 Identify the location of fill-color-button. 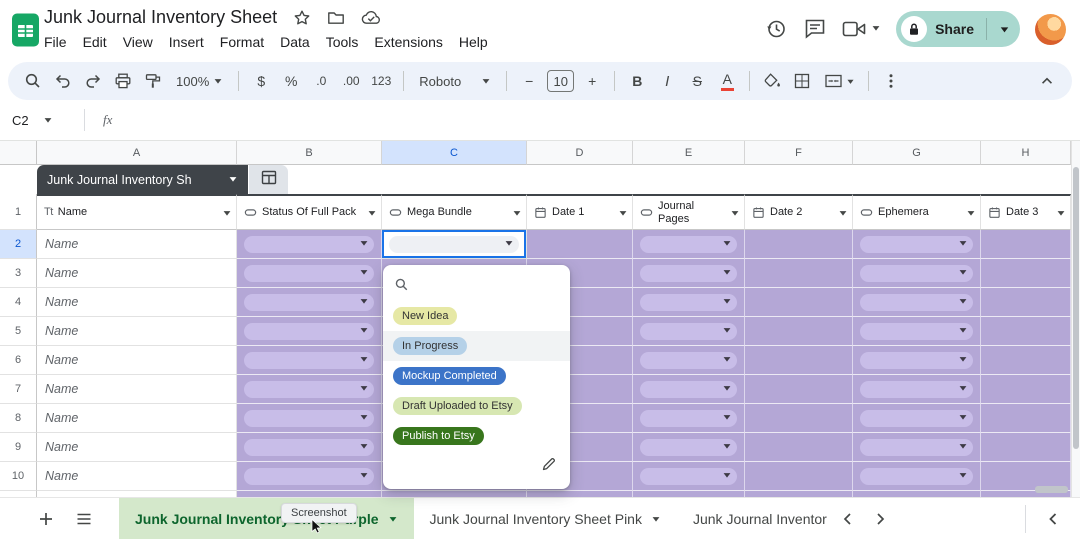
(772, 81).